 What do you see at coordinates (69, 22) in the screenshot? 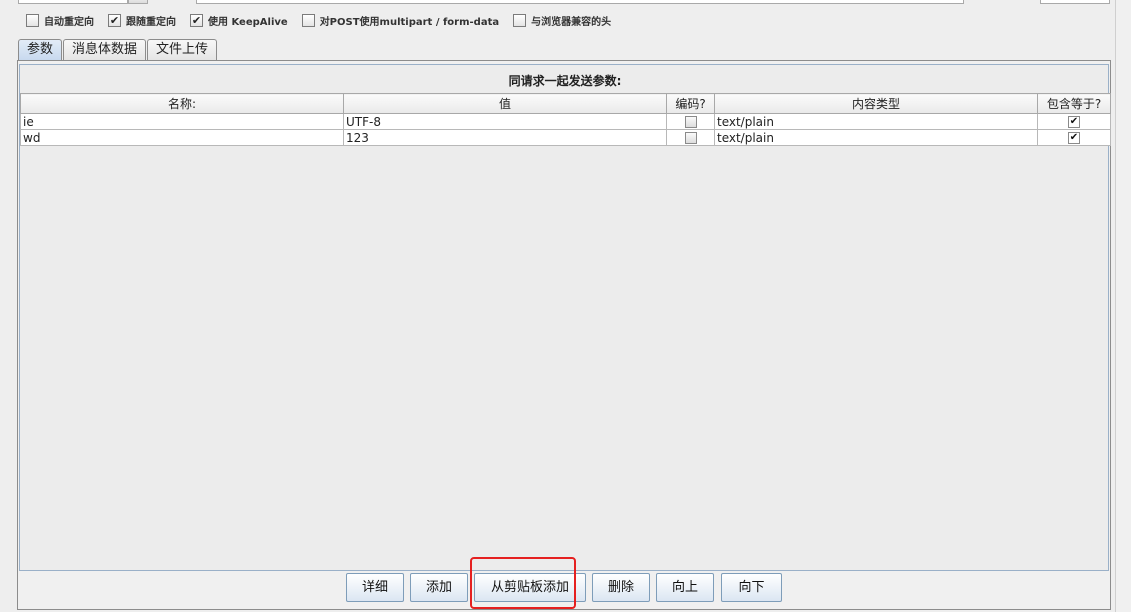
I see `auto-redirect-label: 自动重定向` at bounding box center [69, 22].